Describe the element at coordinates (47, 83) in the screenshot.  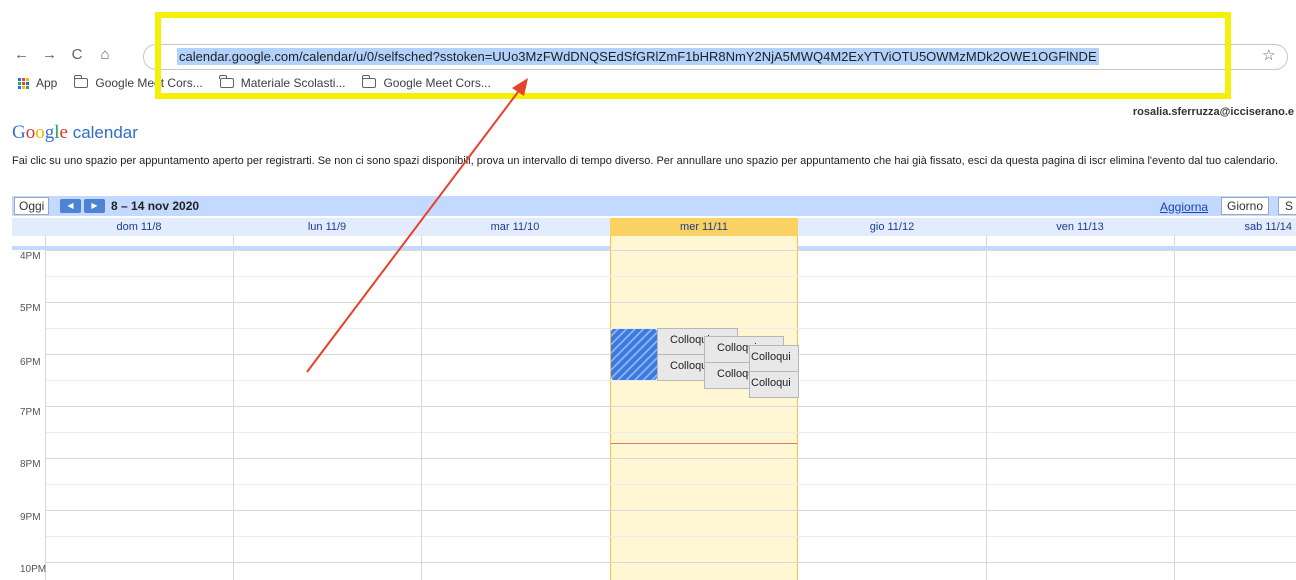
I see `bookmark-label: App` at that location.